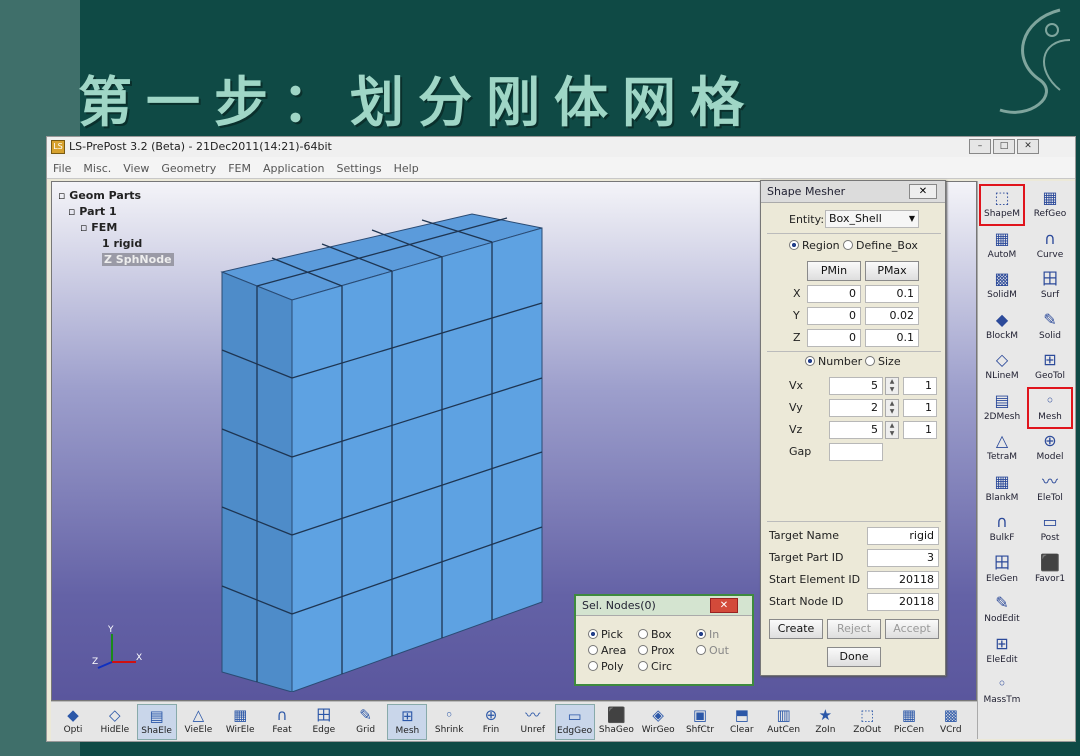 Image resolution: width=1080 pixels, height=756 pixels. I want to click on toolbar-wirgeo-button: ◈ WirGeo, so click(658, 722).